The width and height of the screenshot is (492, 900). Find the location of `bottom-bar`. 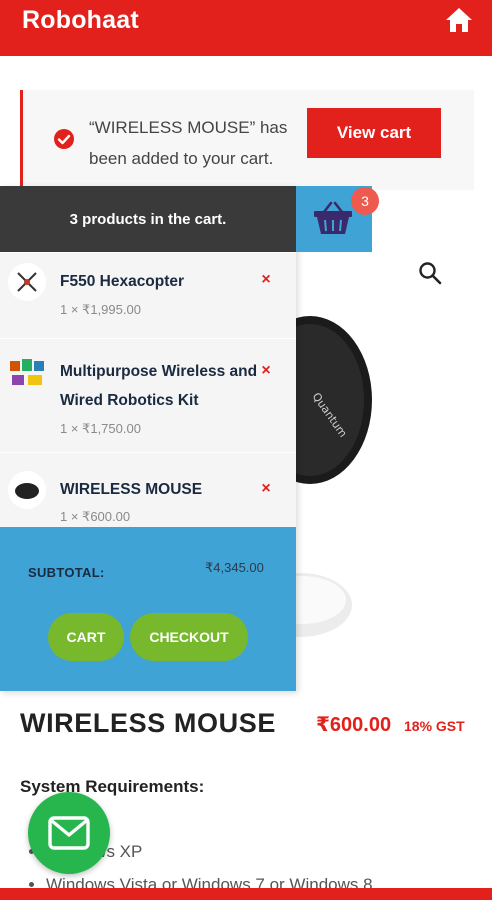

bottom-bar is located at coordinates (246, 894).